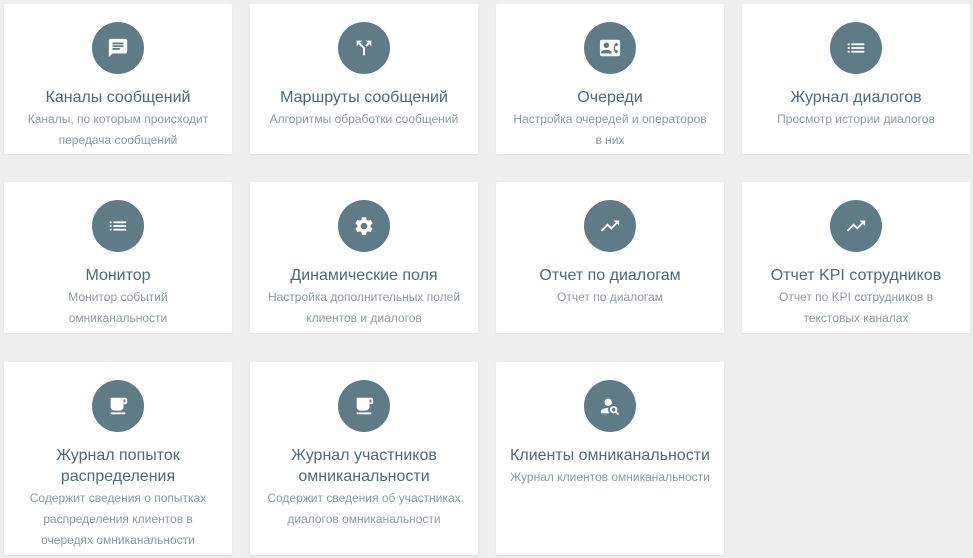 The height and width of the screenshot is (558, 973). I want to click on person-search-icon, so click(610, 407).